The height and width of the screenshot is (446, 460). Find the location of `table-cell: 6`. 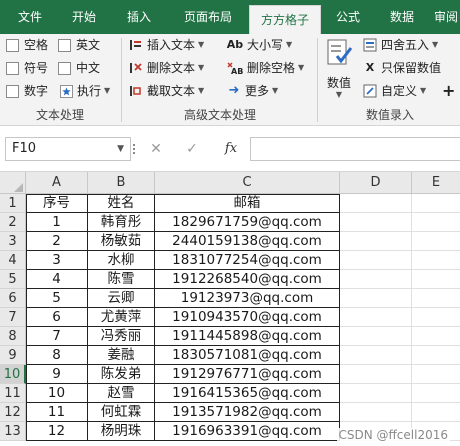

table-cell: 6 is located at coordinates (57, 317).